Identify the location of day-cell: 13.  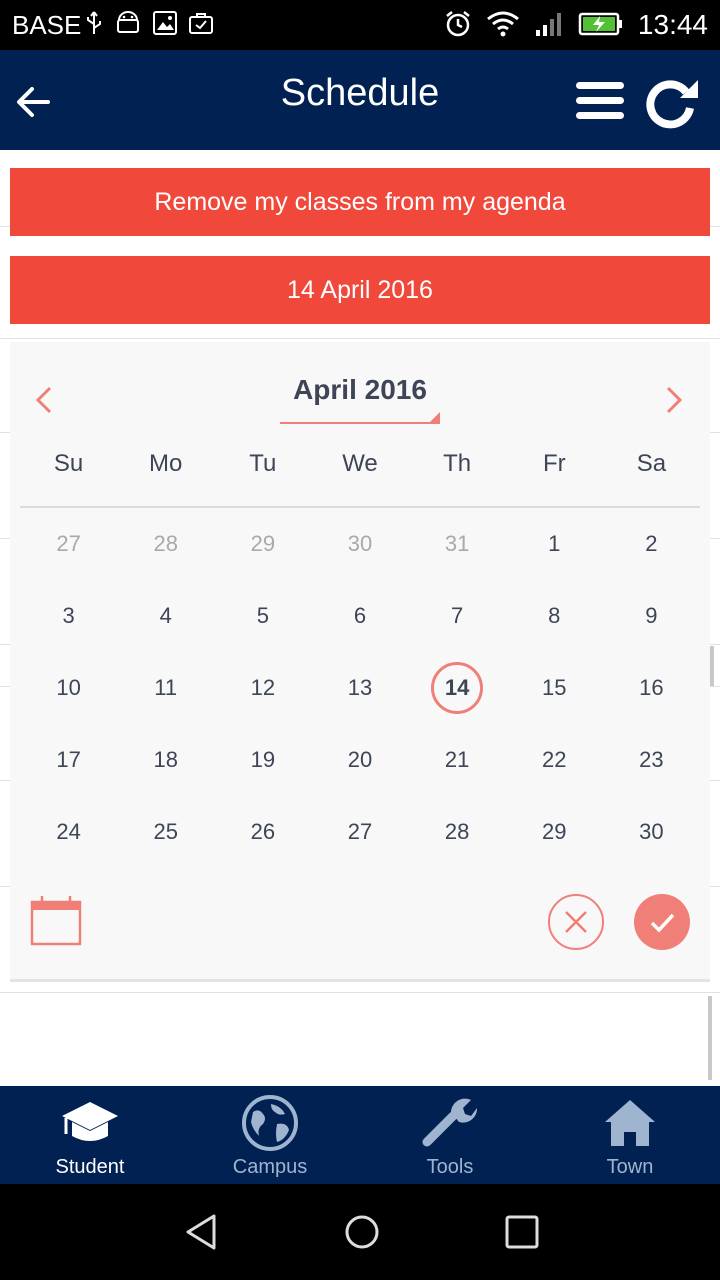
(359, 688).